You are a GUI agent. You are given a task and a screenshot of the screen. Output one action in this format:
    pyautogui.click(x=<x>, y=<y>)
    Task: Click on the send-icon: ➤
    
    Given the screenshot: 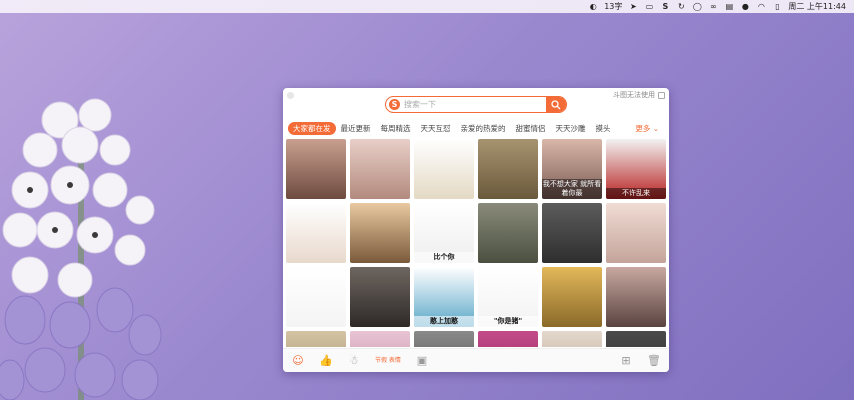 What is the action you would take?
    pyautogui.click(x=633, y=6)
    